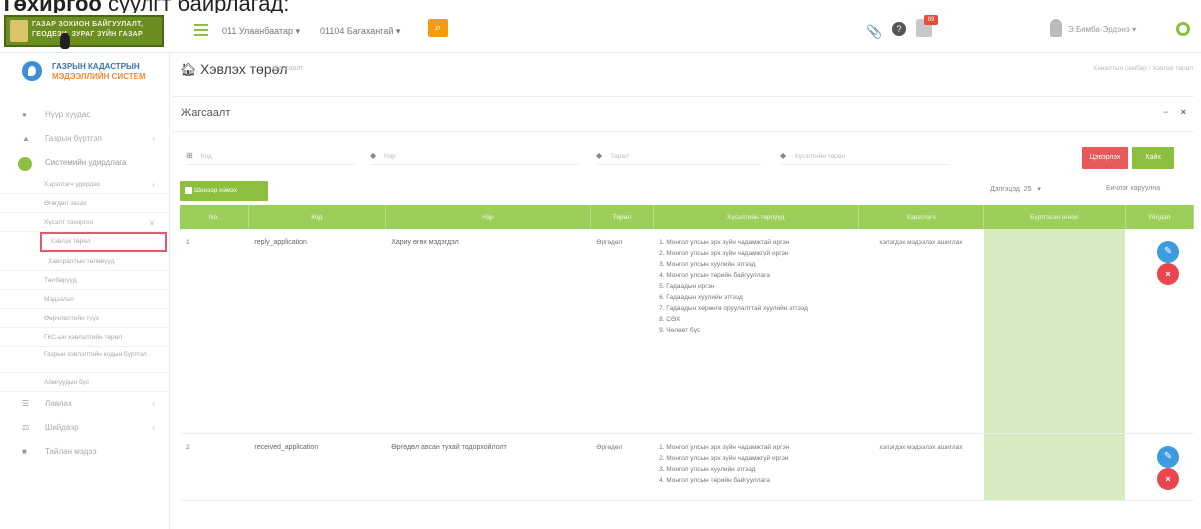  I want to click on sidebar-subitem-data-edit: Өгөгдөл засах, so click(85, 203).